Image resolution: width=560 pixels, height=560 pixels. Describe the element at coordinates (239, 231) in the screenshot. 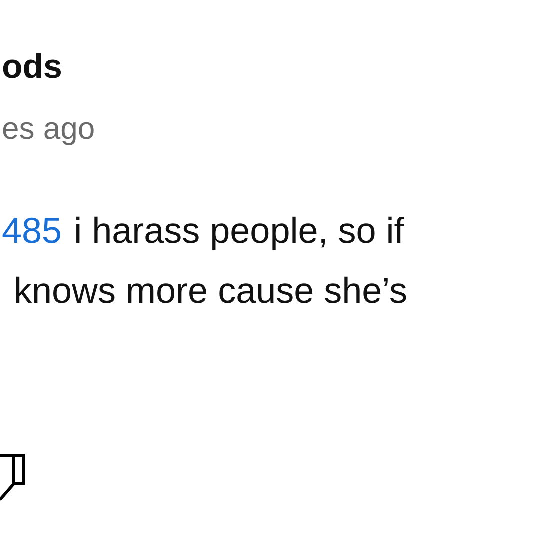

I see `comment-text: i harass people, so if` at that location.